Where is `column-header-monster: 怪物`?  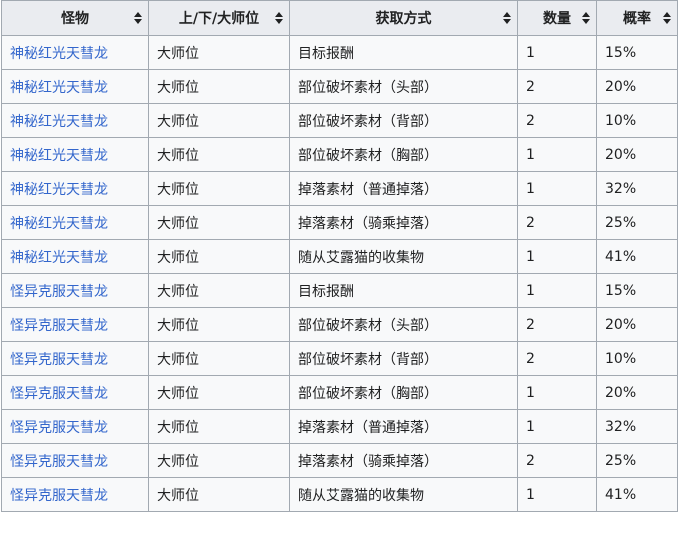 column-header-monster: 怪物 is located at coordinates (75, 18).